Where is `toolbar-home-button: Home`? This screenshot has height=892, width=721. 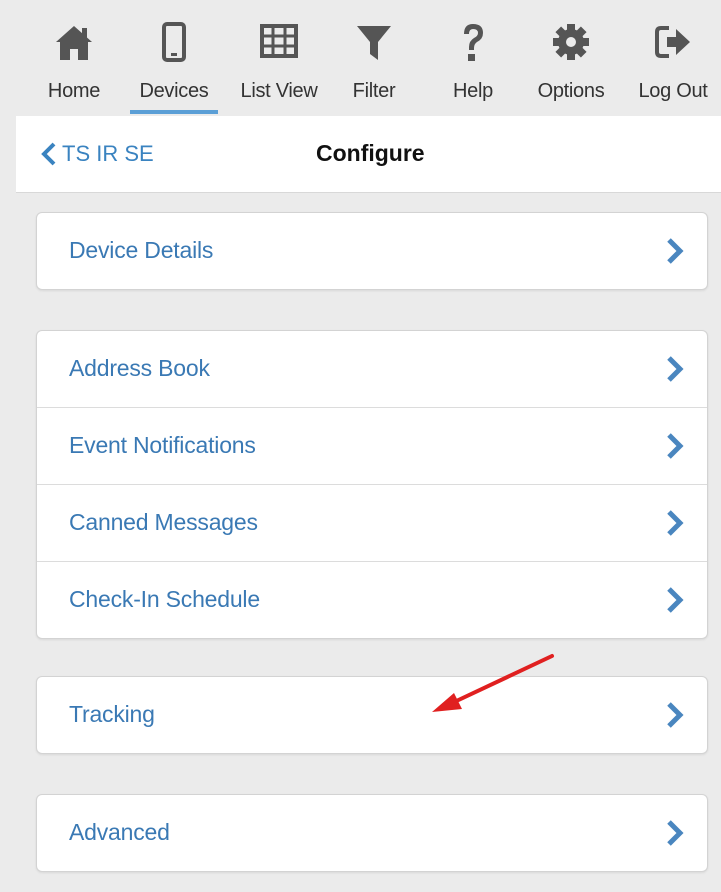 toolbar-home-button: Home is located at coordinates (74, 68).